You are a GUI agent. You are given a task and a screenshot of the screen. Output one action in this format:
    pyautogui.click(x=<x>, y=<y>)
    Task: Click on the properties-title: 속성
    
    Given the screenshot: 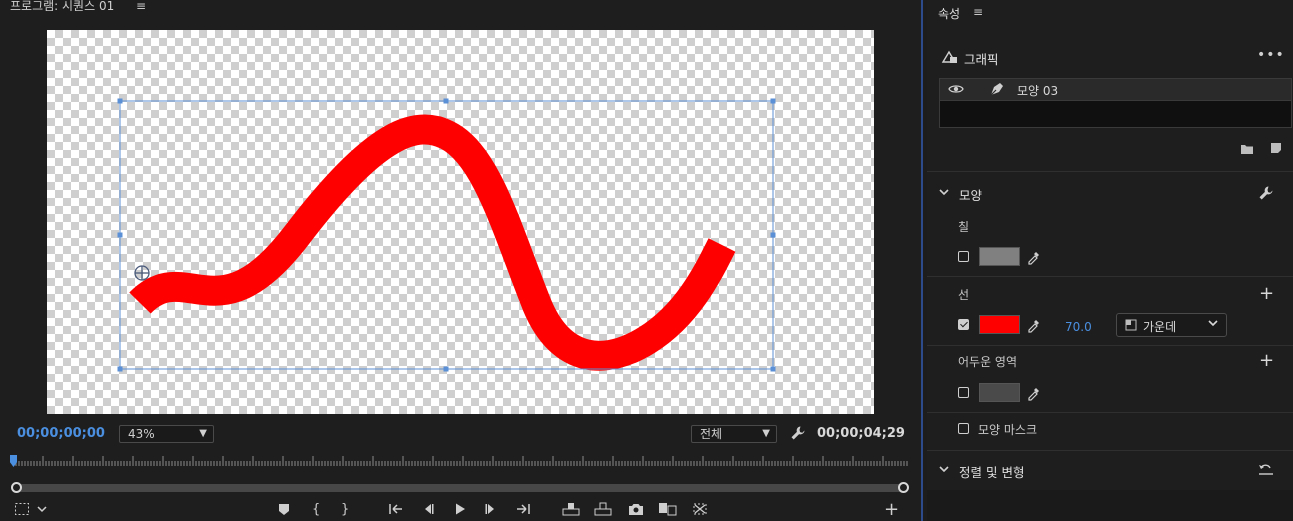 What is the action you would take?
    pyautogui.click(x=949, y=13)
    